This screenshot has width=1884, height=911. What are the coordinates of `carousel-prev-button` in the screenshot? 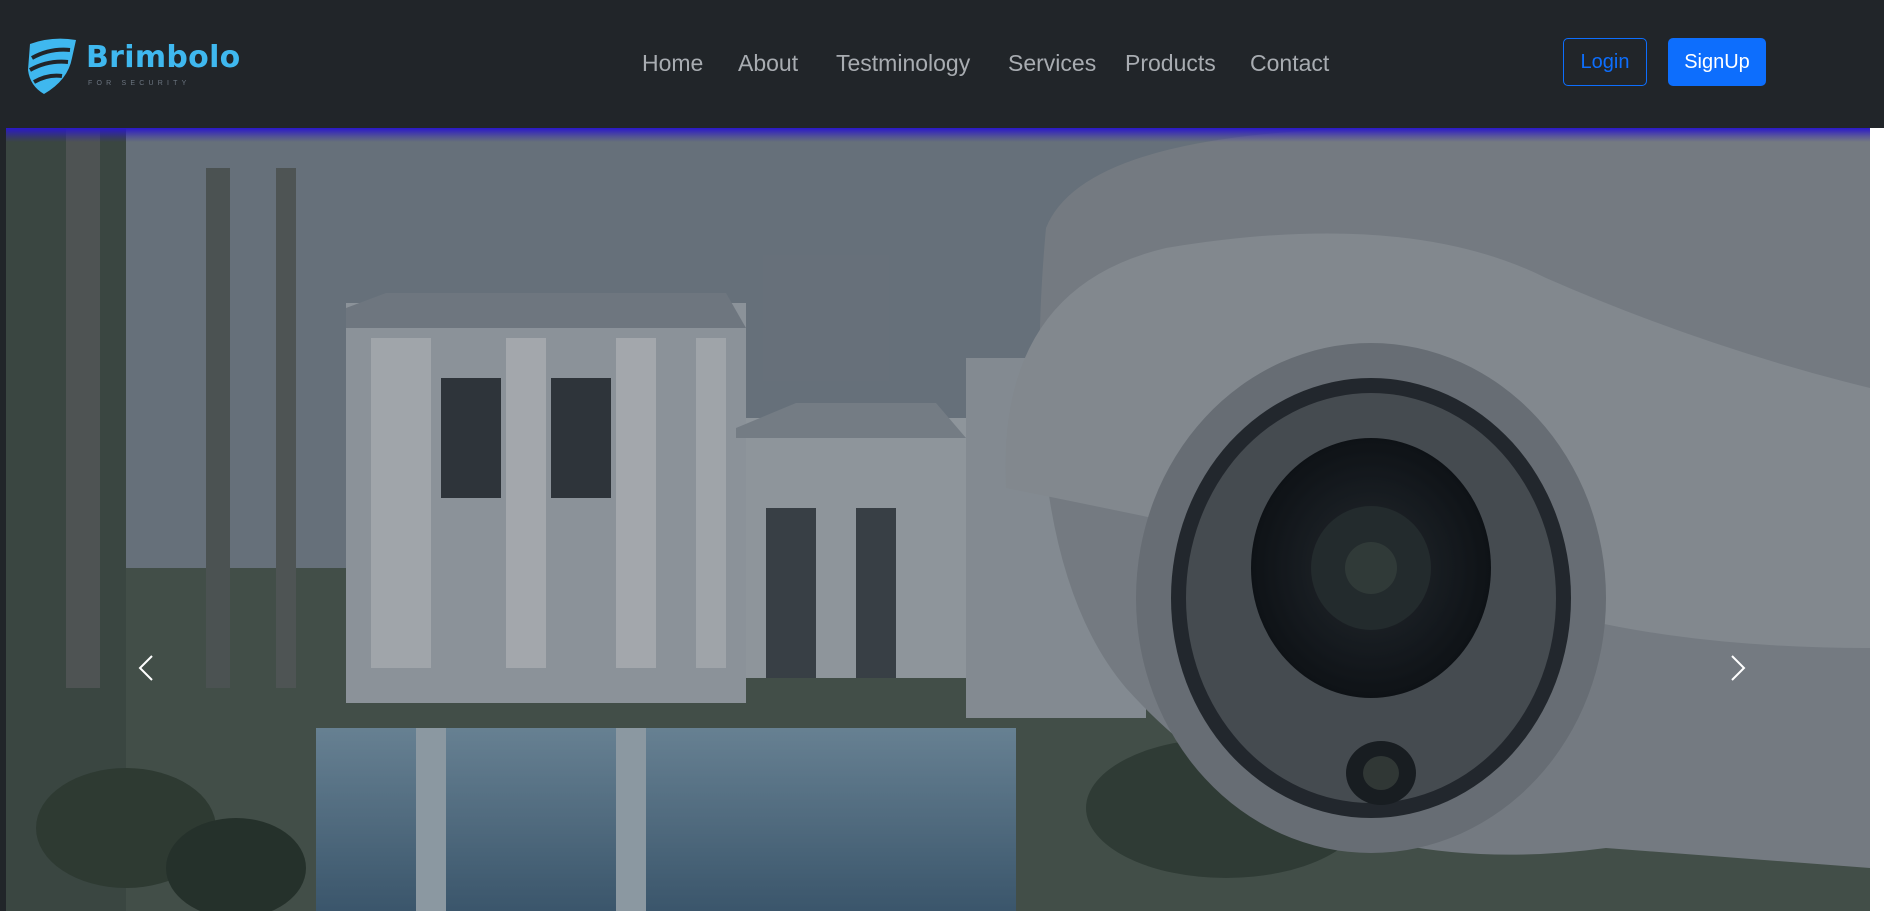 It's located at (146, 668).